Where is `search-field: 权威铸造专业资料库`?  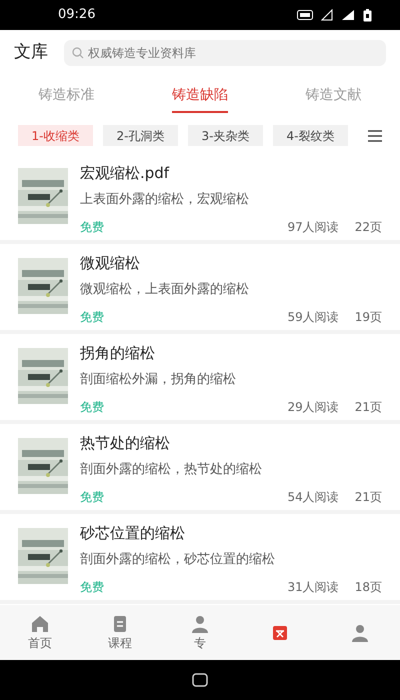
search-field: 权威铸造专业资料库 is located at coordinates (225, 53).